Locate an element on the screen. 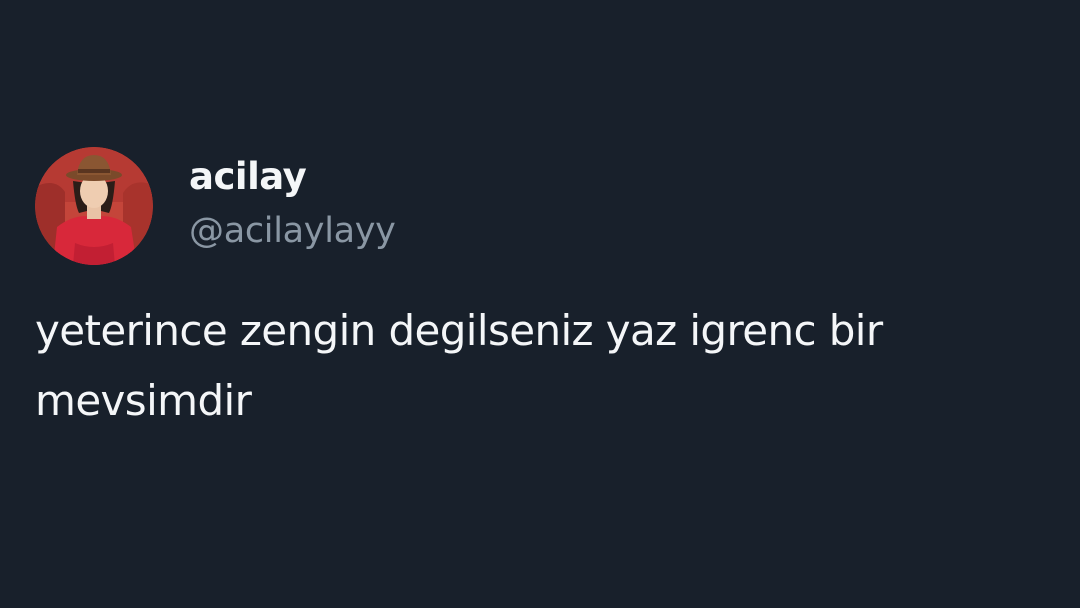 Image resolution: width=1080 pixels, height=608 pixels. author-handle: @acilaylayy is located at coordinates (292, 231).